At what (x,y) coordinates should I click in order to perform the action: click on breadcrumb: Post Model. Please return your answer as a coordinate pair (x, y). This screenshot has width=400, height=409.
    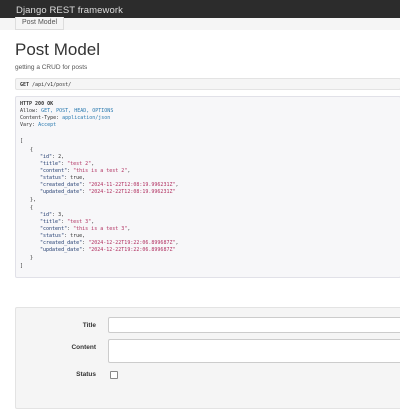
    Looking at the image, I should click on (200, 23).